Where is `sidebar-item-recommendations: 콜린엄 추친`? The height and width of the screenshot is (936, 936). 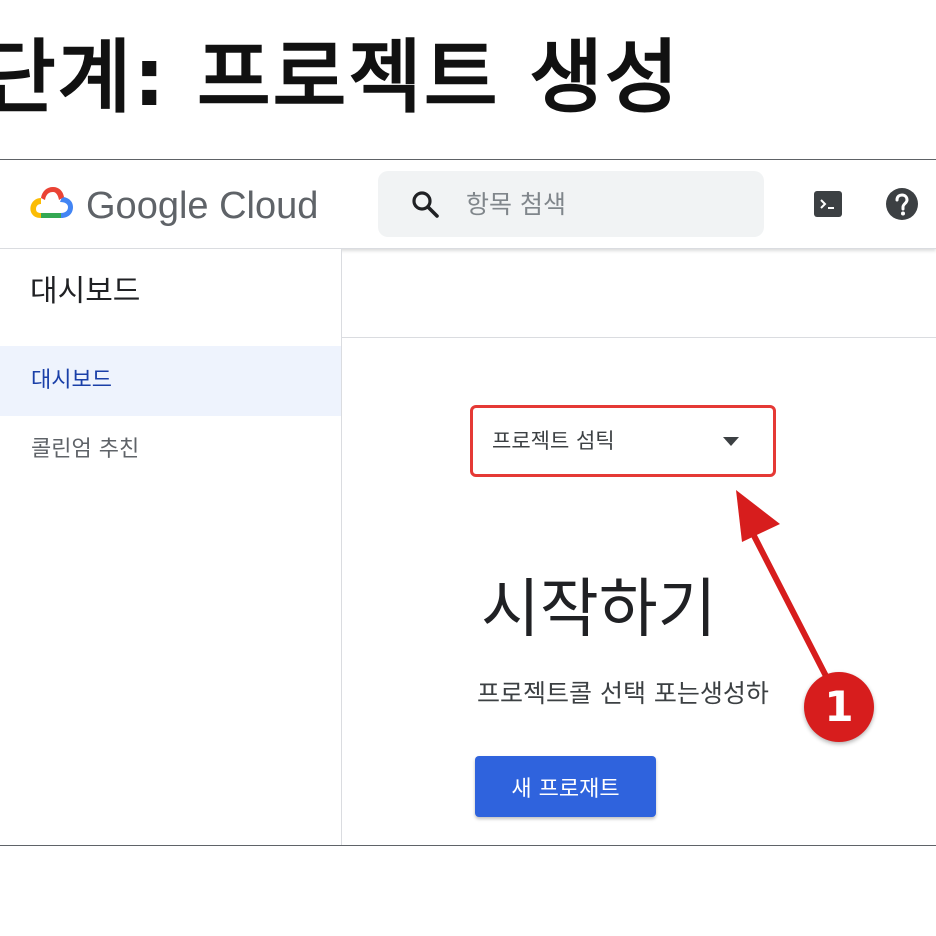 sidebar-item-recommendations: 콜린엄 추친 is located at coordinates (85, 450).